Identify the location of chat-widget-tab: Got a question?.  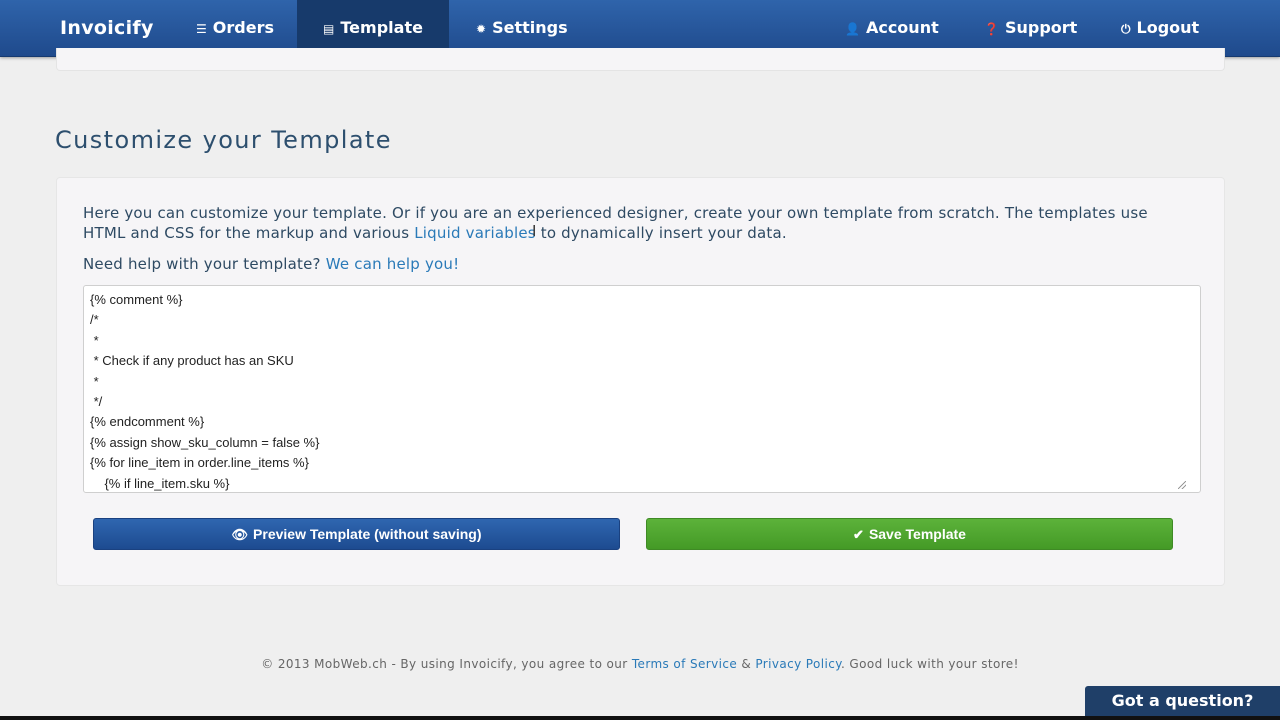
(1182, 703).